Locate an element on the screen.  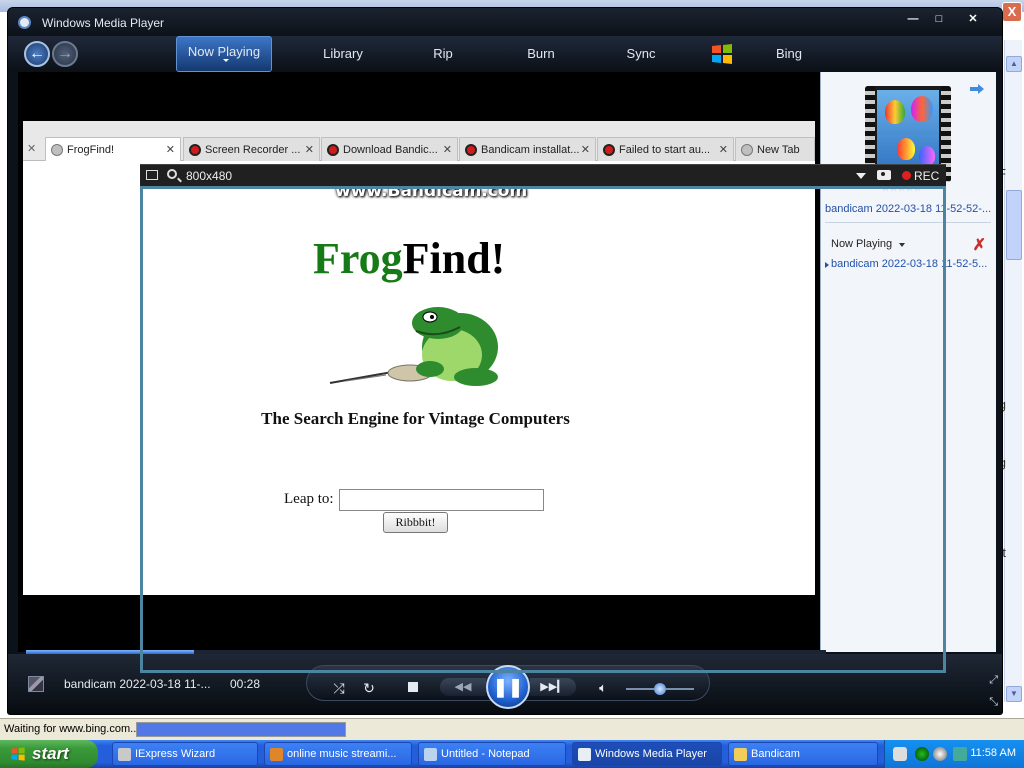
tab-sync: Sync is located at coordinates (641, 54).